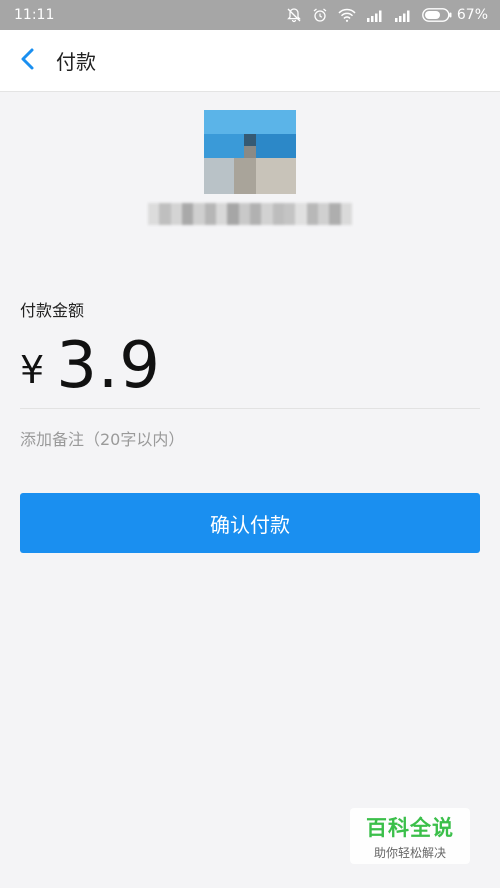 This screenshot has height=888, width=500. What do you see at coordinates (410, 827) in the screenshot?
I see `watermark-title: 百科全说` at bounding box center [410, 827].